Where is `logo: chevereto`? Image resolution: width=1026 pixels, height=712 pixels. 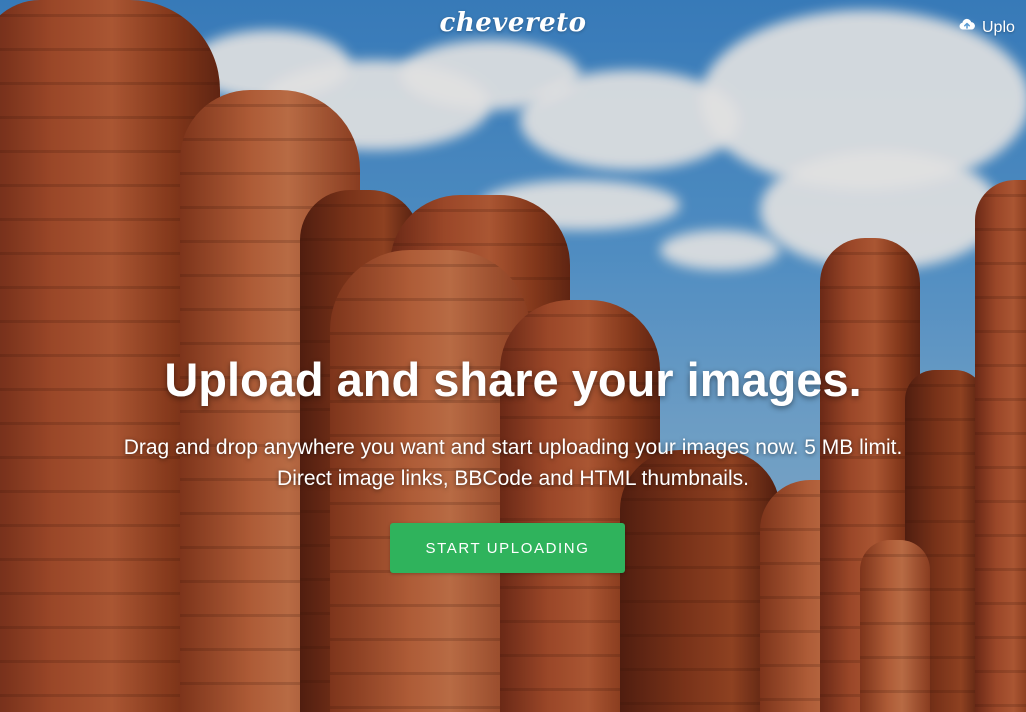
logo: chevereto is located at coordinates (513, 23).